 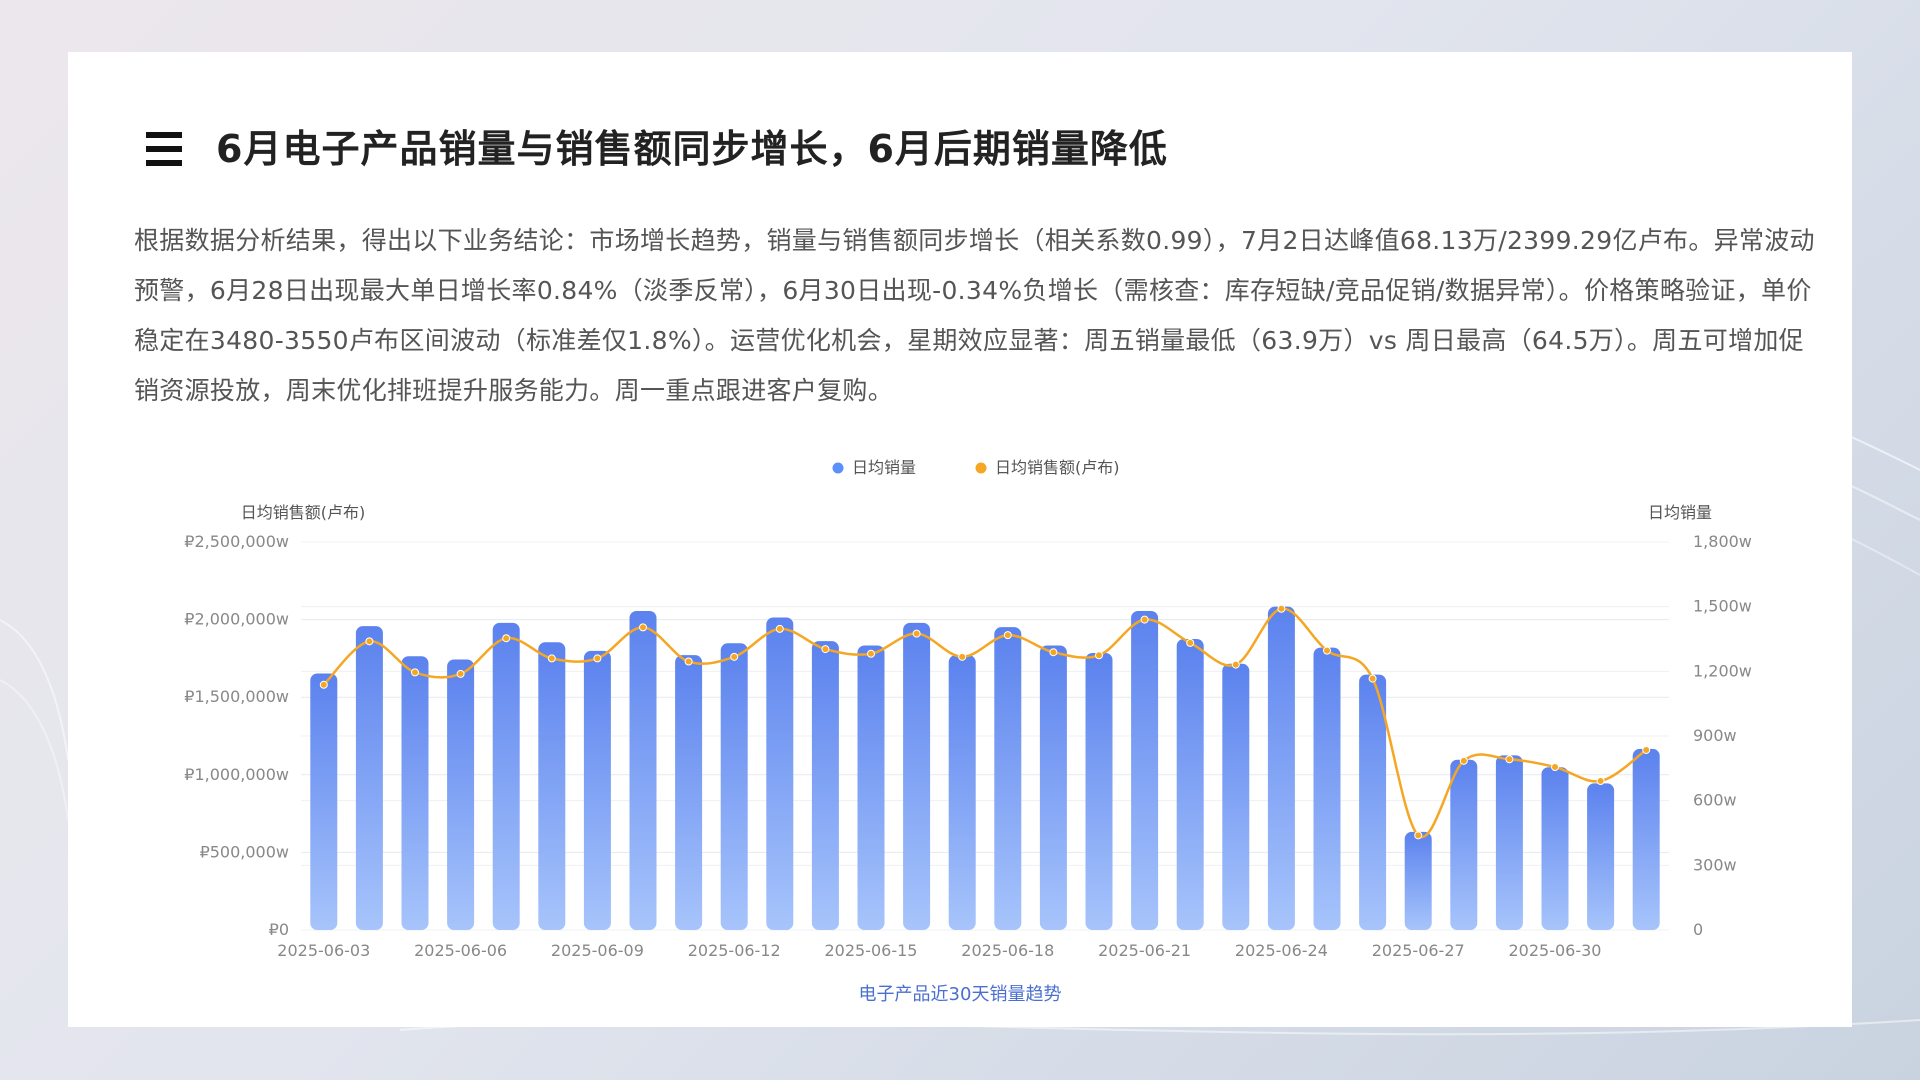 I want to click on sales-line, so click(x=984, y=723).